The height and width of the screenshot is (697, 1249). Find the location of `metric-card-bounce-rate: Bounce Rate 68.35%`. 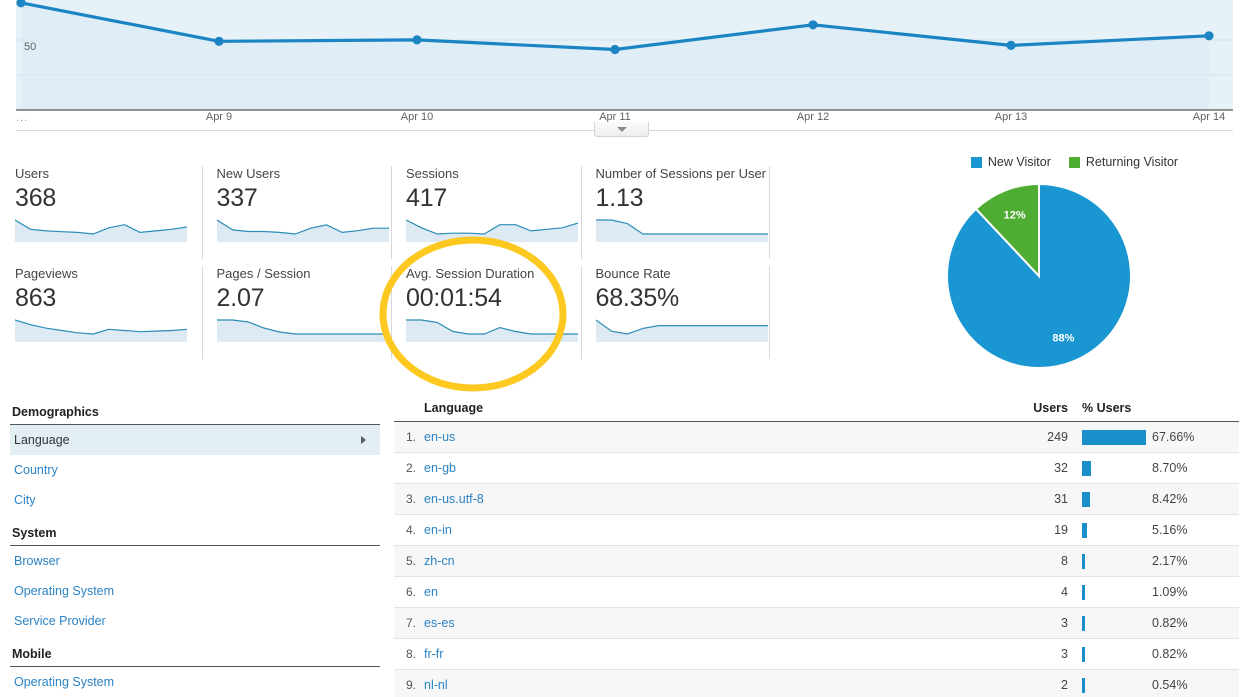

metric-card-bounce-rate: Bounce Rate 68.35% is located at coordinates (675, 312).